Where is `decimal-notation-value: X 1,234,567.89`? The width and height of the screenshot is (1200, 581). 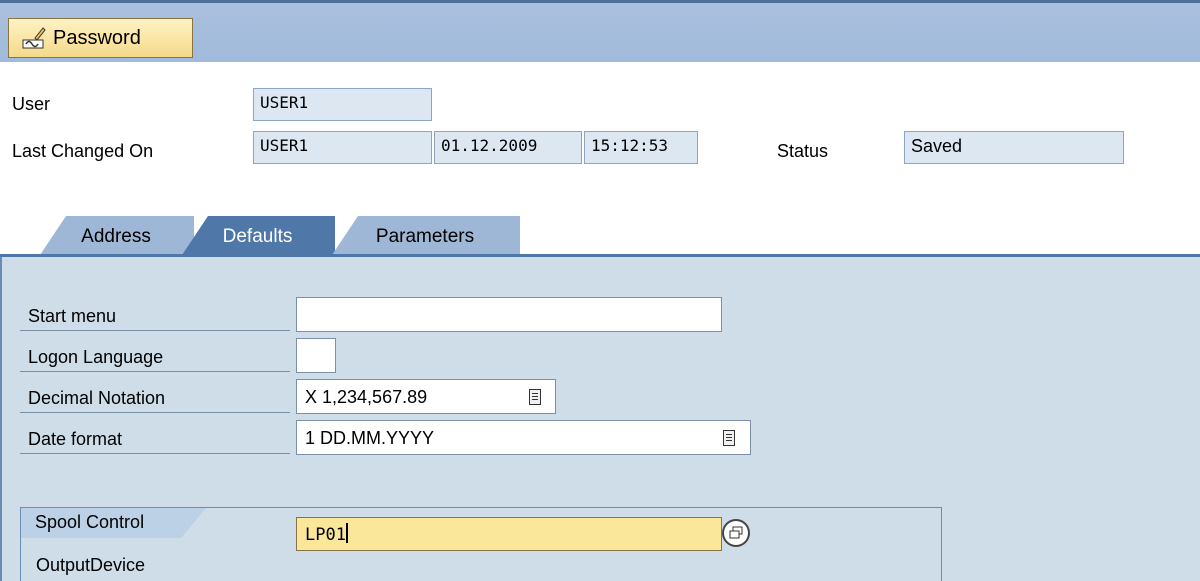
decimal-notation-value: X 1,234,567.89 is located at coordinates (366, 397).